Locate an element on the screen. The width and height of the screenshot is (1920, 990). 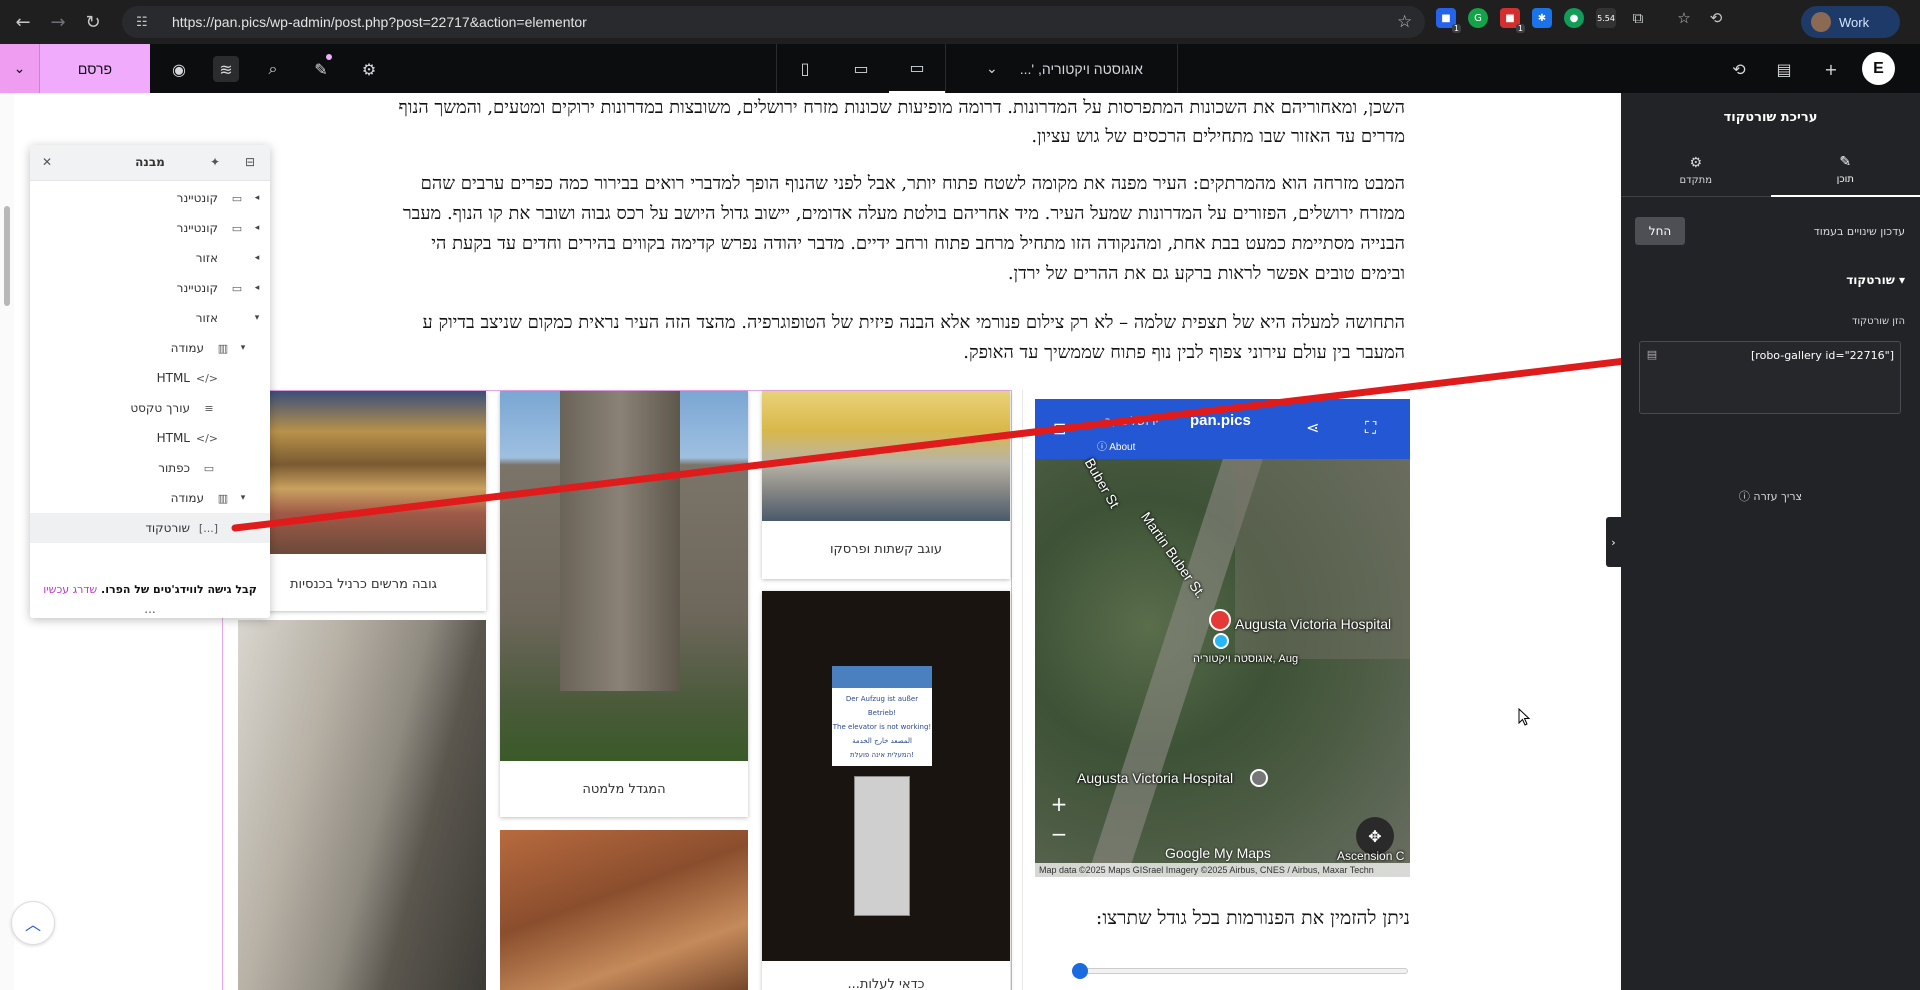
gallery-item: גובה מרשים כרניל בכנסיות is located at coordinates (363, 501).